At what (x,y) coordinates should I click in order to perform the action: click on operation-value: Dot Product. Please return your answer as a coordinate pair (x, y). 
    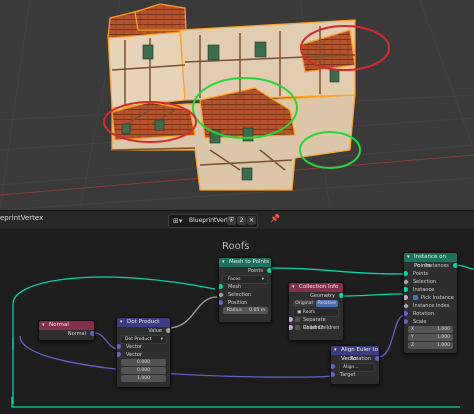
    Looking at the image, I should click on (138, 339).